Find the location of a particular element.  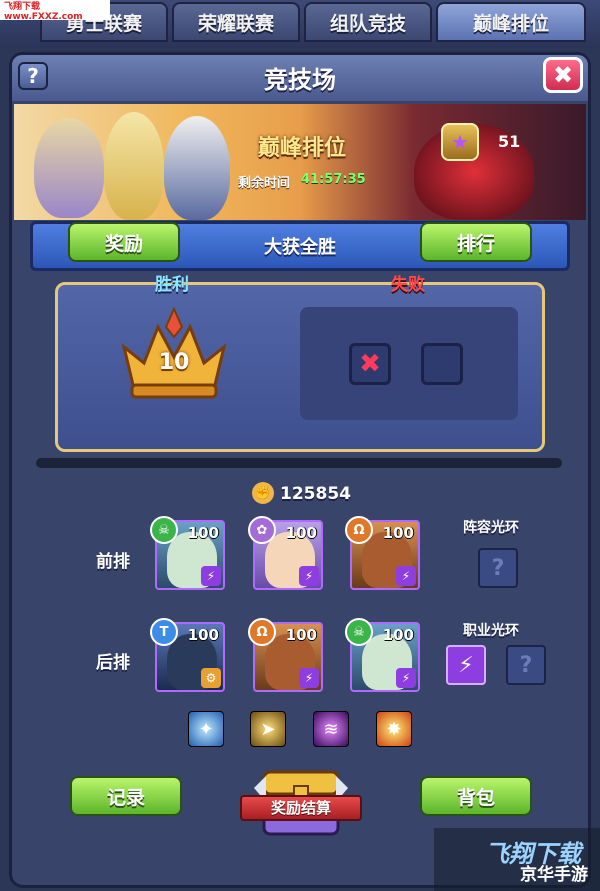

season-banner is located at coordinates (300, 162).